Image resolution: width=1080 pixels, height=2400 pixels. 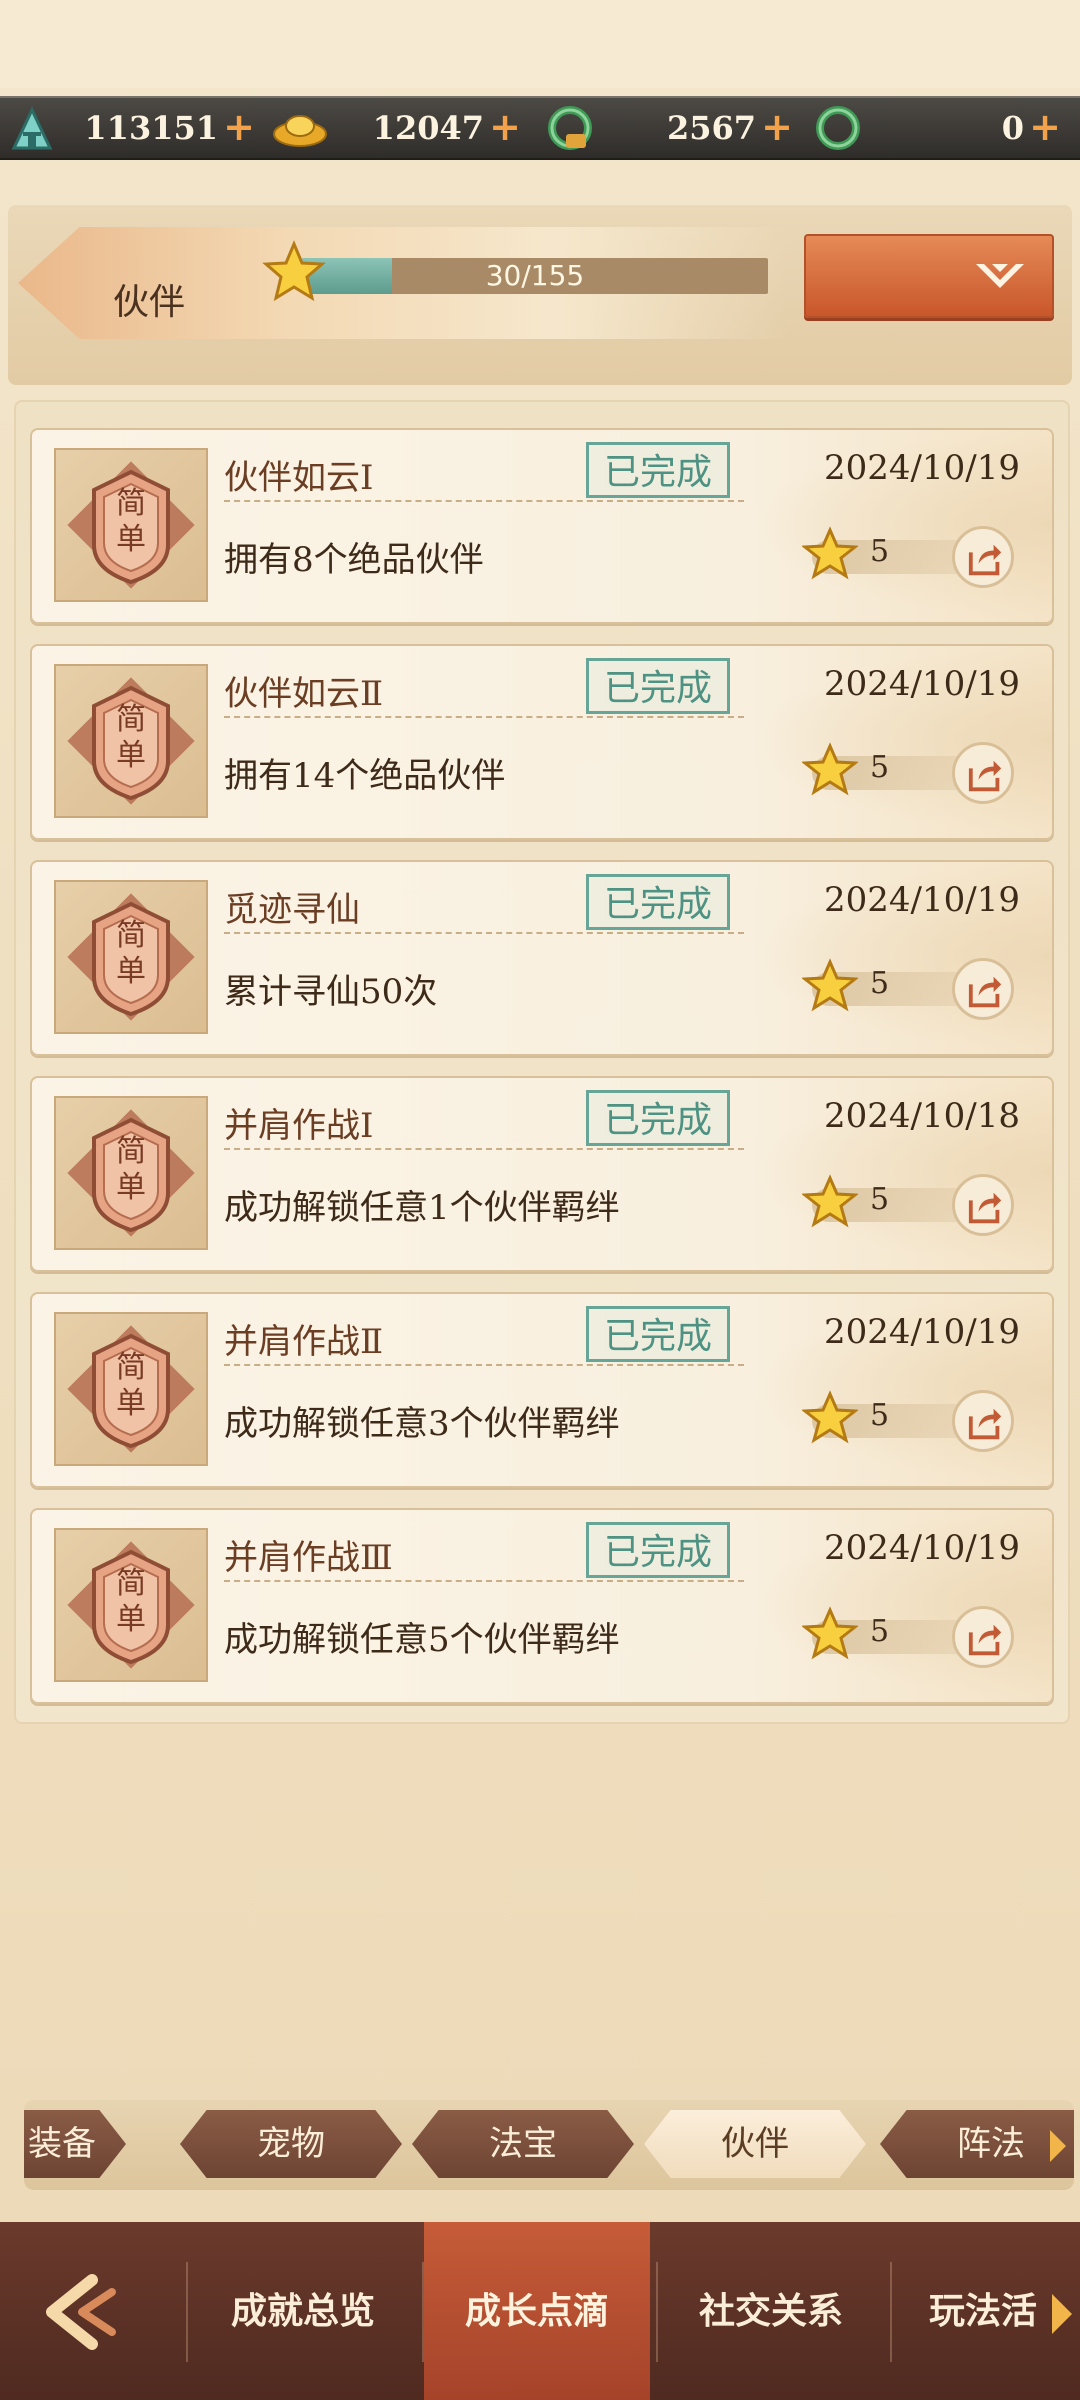 I want to click on chevron-right-icon, so click(x=1058, y=2146).